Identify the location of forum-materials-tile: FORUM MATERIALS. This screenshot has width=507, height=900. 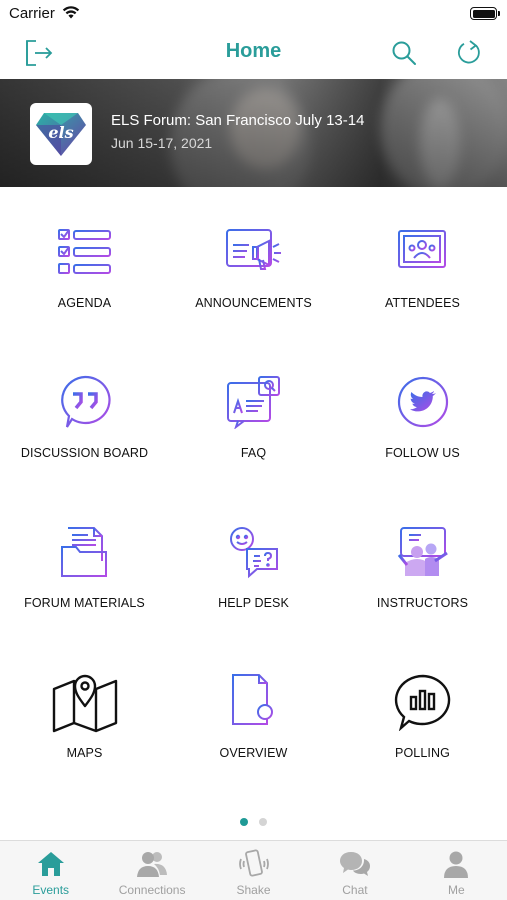
(84, 562).